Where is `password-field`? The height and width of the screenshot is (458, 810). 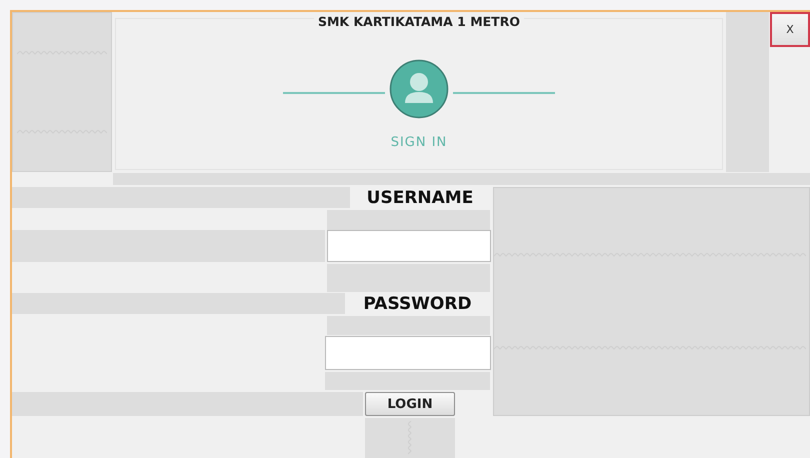 password-field is located at coordinates (408, 353).